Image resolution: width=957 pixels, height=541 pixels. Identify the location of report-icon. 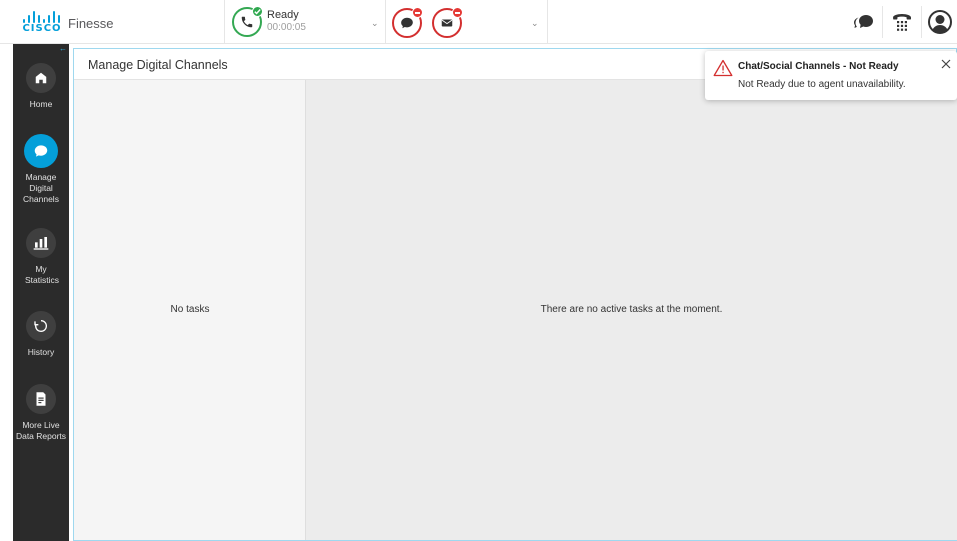
(41, 399).